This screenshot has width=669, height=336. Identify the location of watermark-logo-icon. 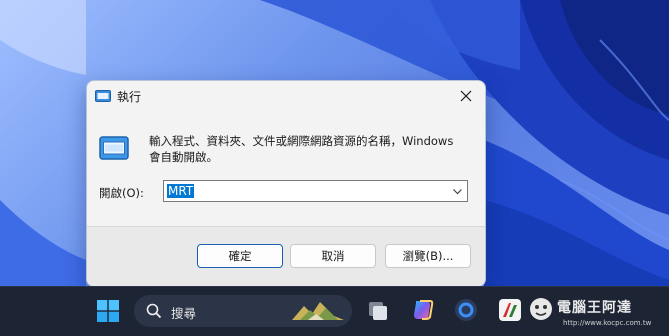
(541, 309).